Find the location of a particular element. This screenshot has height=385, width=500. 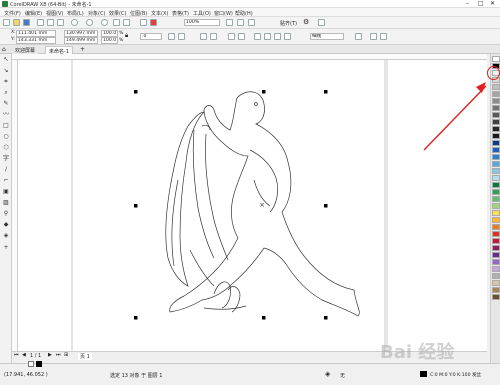

paste-icon is located at coordinates (60, 22).